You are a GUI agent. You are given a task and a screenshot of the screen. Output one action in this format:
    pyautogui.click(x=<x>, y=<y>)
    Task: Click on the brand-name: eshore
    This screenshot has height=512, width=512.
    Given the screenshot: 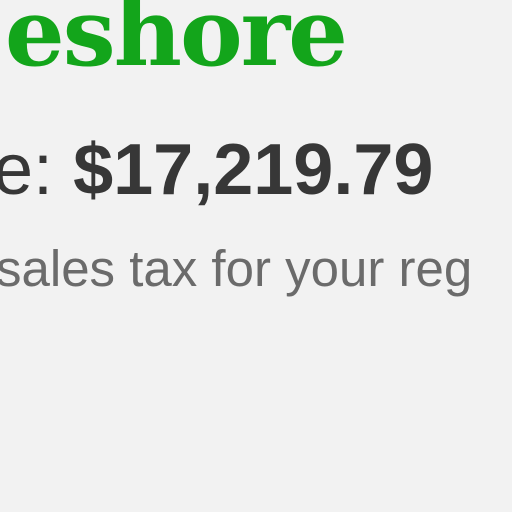 What is the action you would take?
    pyautogui.click(x=176, y=44)
    